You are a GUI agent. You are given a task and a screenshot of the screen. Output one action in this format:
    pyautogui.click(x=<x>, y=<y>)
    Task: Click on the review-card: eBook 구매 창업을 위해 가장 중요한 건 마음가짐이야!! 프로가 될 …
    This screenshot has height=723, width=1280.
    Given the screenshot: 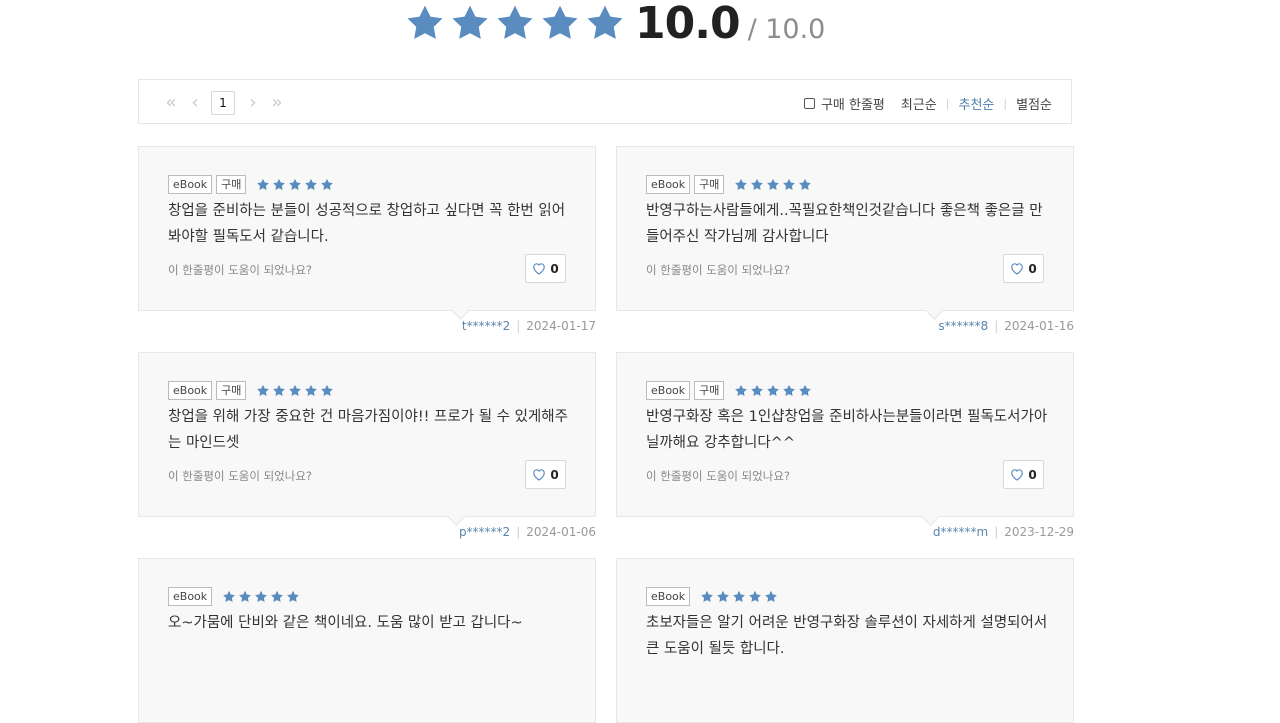 What is the action you would take?
    pyautogui.click(x=367, y=439)
    